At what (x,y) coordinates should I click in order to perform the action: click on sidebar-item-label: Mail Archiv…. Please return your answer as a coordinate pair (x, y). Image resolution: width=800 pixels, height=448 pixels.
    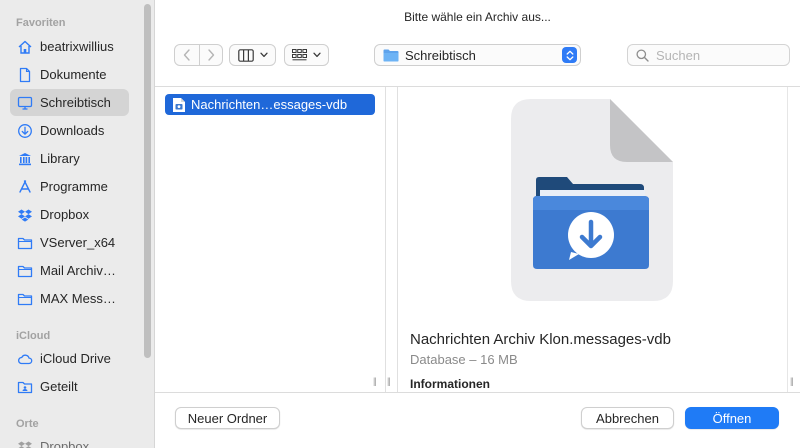
    Looking at the image, I should click on (78, 270).